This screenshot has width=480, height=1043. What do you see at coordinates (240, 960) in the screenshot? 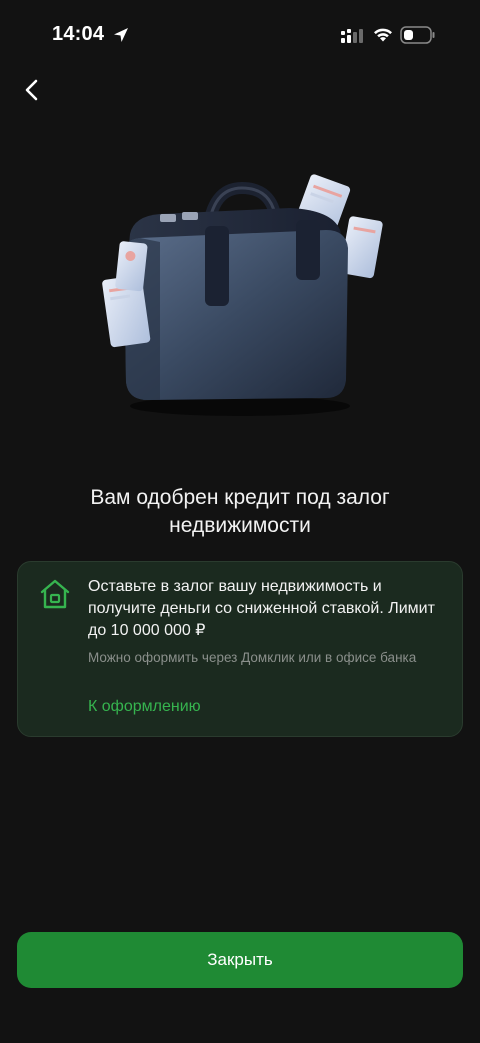
I see `close-button: Закрыть` at bounding box center [240, 960].